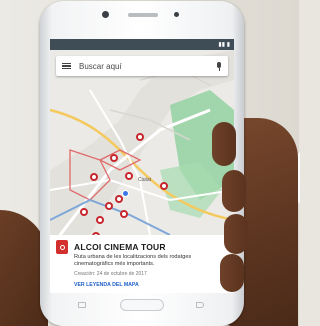 The width and height of the screenshot is (320, 326). I want to click on earpiece-speaker, so click(143, 15).